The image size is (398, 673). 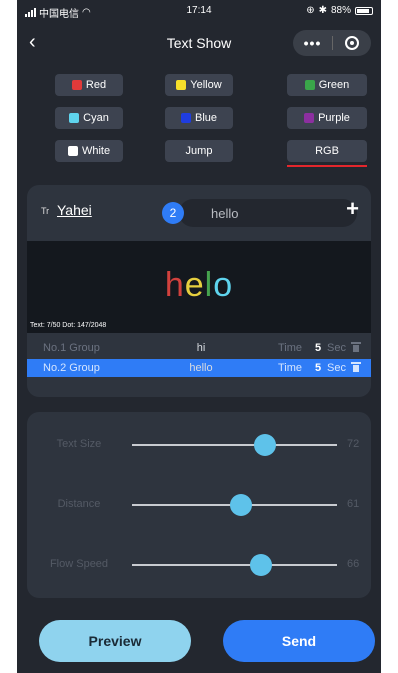 What do you see at coordinates (79, 564) in the screenshot?
I see `slider-label: Flow Speed` at bounding box center [79, 564].